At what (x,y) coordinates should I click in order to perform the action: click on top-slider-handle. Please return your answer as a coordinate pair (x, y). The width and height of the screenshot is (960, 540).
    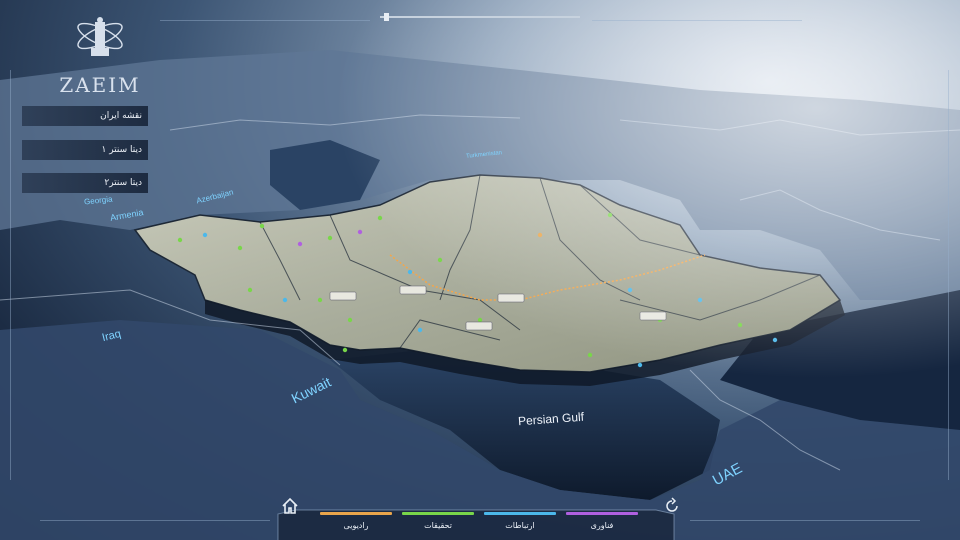
    Looking at the image, I should click on (386, 17).